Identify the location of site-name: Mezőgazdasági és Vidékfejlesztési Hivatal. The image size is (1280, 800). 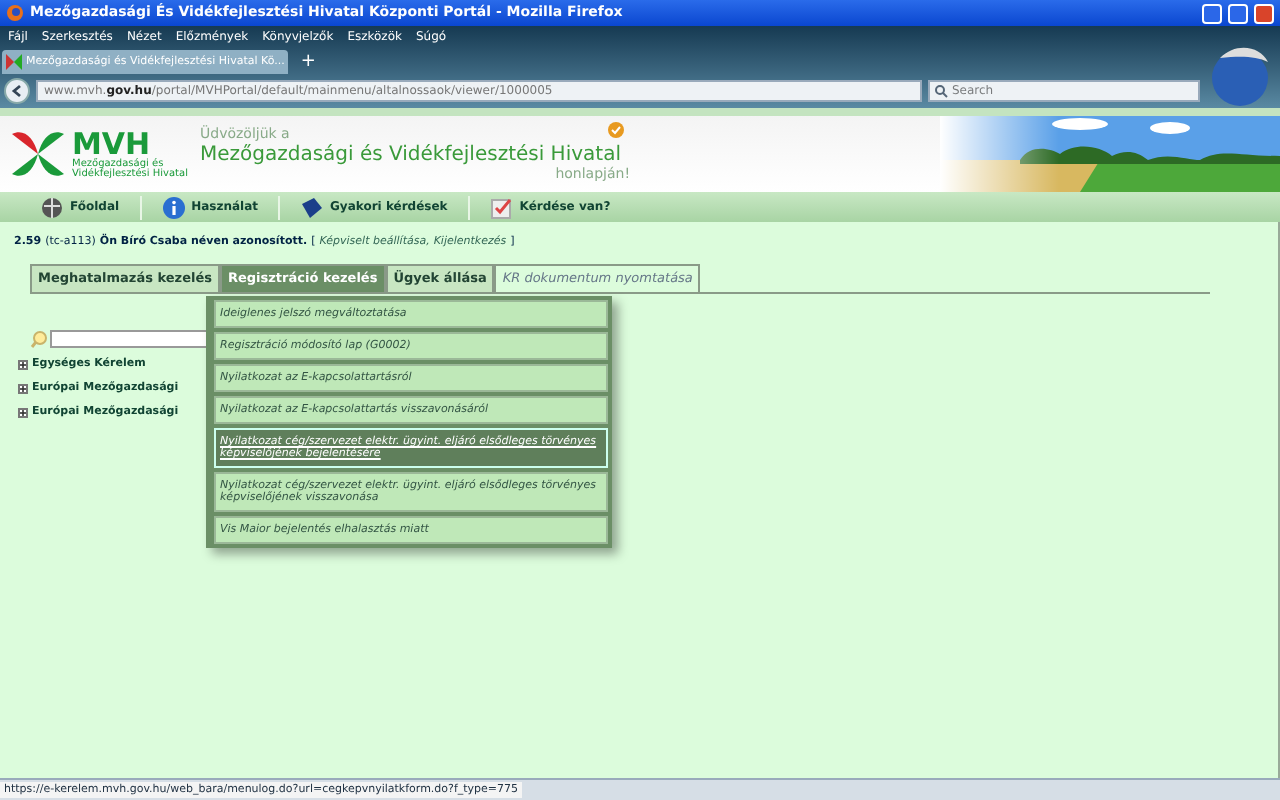
(410, 153).